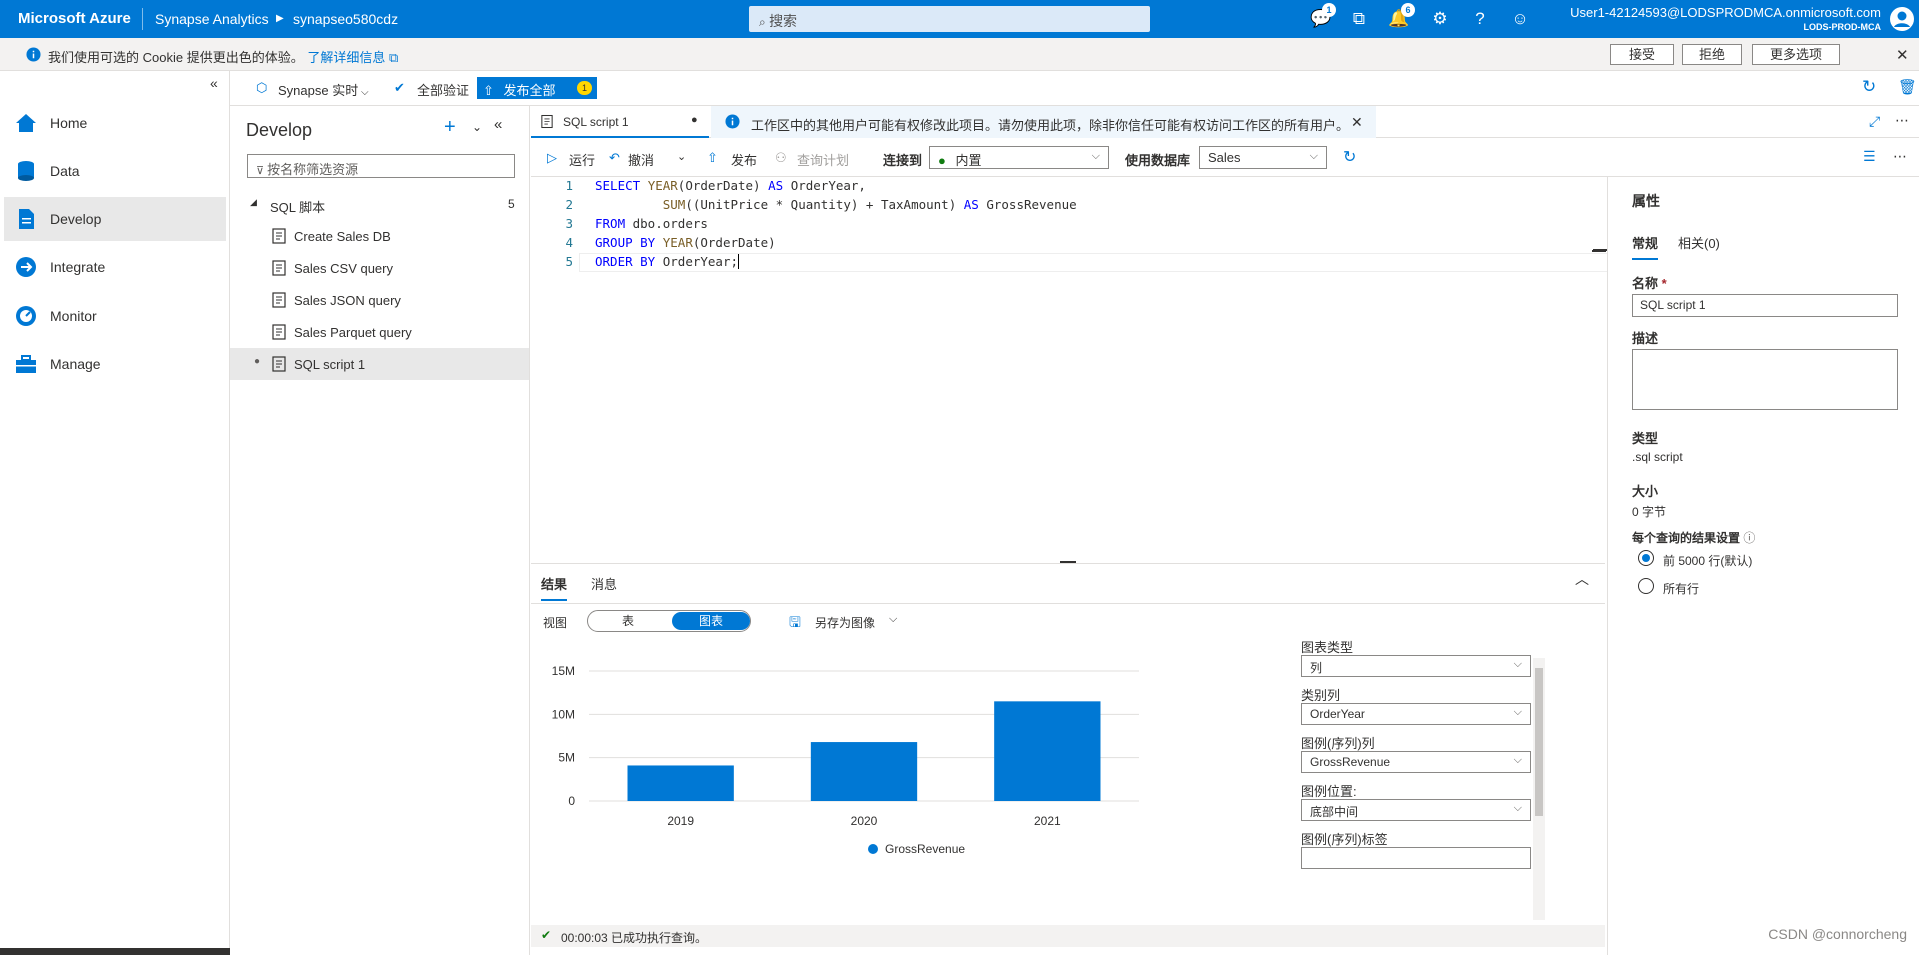 The height and width of the screenshot is (955, 1919). Describe the element at coordinates (214, 83) in the screenshot. I see `collapse-nav-icon: «` at that location.